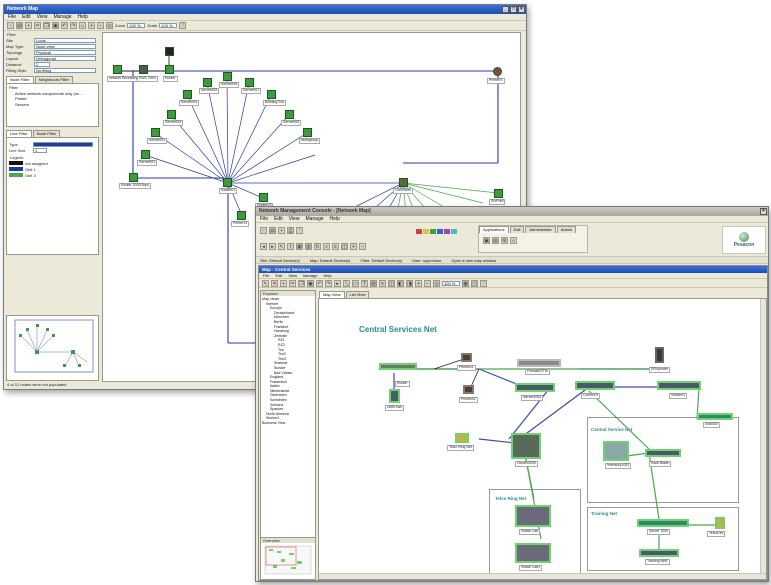 This screenshot has height=585, width=771. Describe the element at coordinates (720, 523) in the screenshot. I see `device-telco-dev` at that location.